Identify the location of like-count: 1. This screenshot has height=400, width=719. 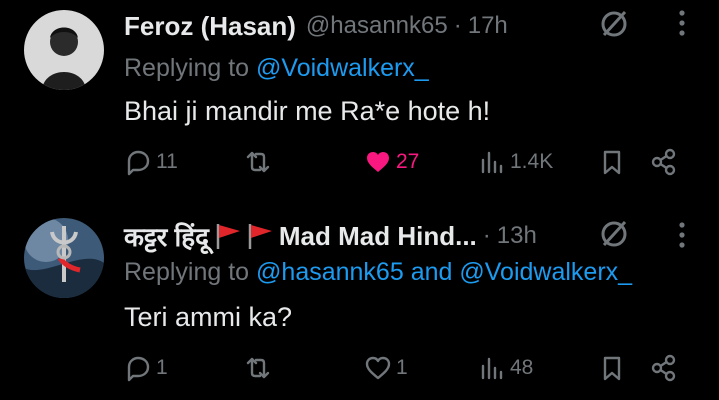
(402, 367).